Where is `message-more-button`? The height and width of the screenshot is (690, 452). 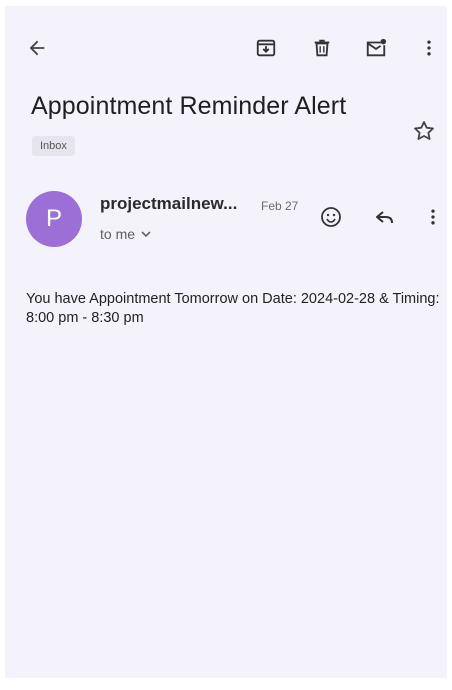 message-more-button is located at coordinates (432, 217).